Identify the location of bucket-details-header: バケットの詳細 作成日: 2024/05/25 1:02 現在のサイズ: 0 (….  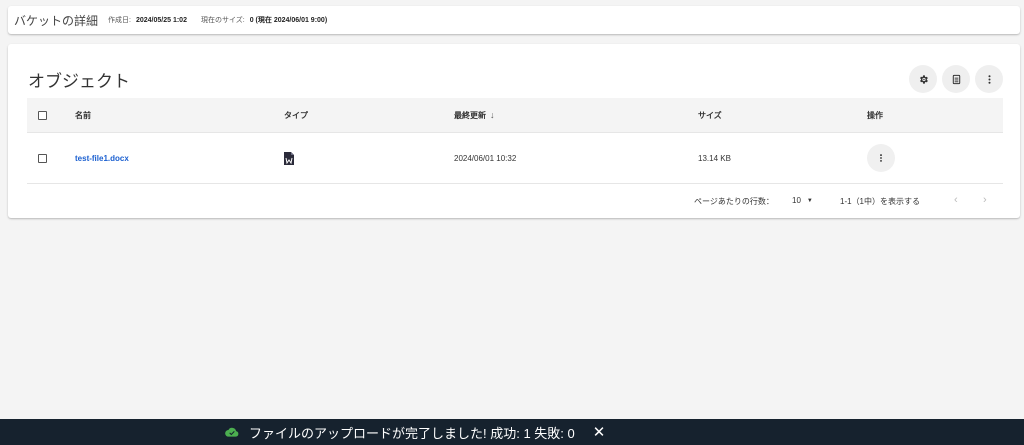
(514, 20).